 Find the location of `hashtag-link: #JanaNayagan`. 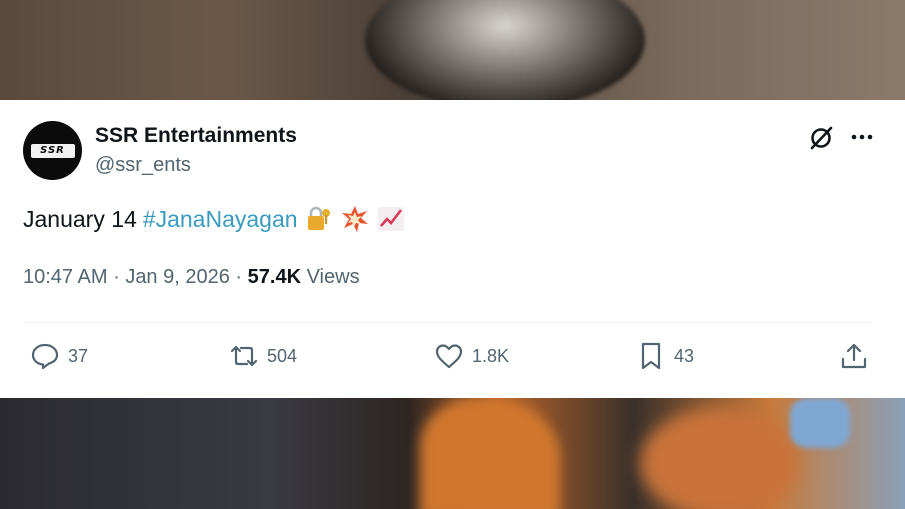

hashtag-link: #JanaNayagan is located at coordinates (220, 219).